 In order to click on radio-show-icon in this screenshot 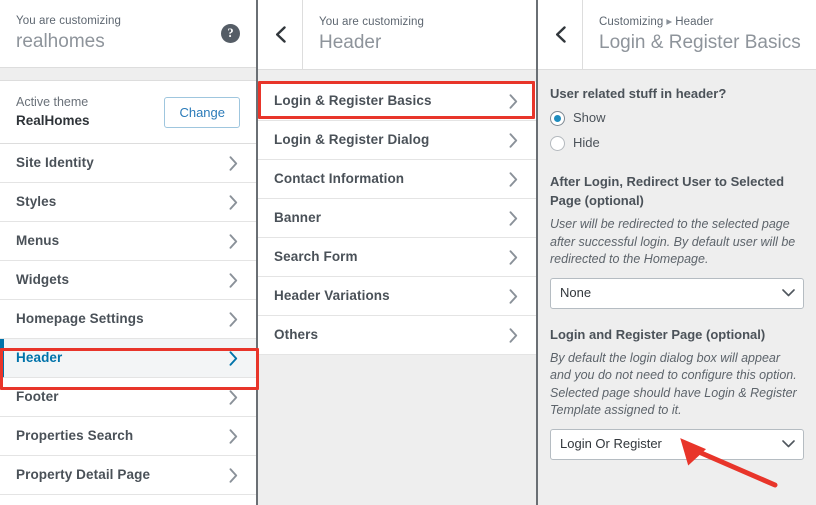, I will do `click(557, 118)`.